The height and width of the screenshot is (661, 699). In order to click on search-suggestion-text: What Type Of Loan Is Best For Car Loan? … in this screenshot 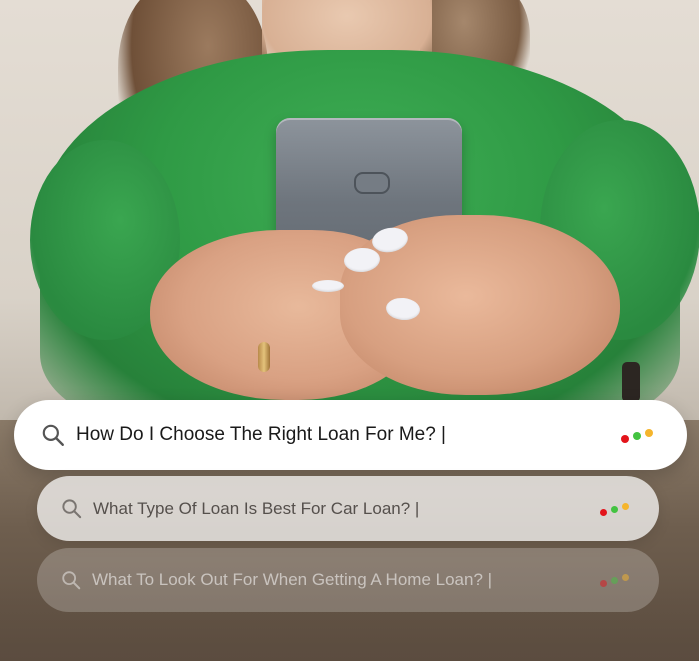, I will do `click(346, 509)`.